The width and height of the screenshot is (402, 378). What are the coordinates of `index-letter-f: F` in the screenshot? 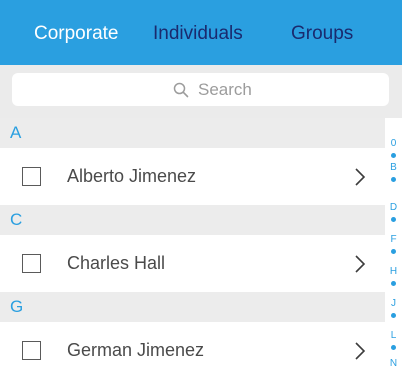 It's located at (393, 240).